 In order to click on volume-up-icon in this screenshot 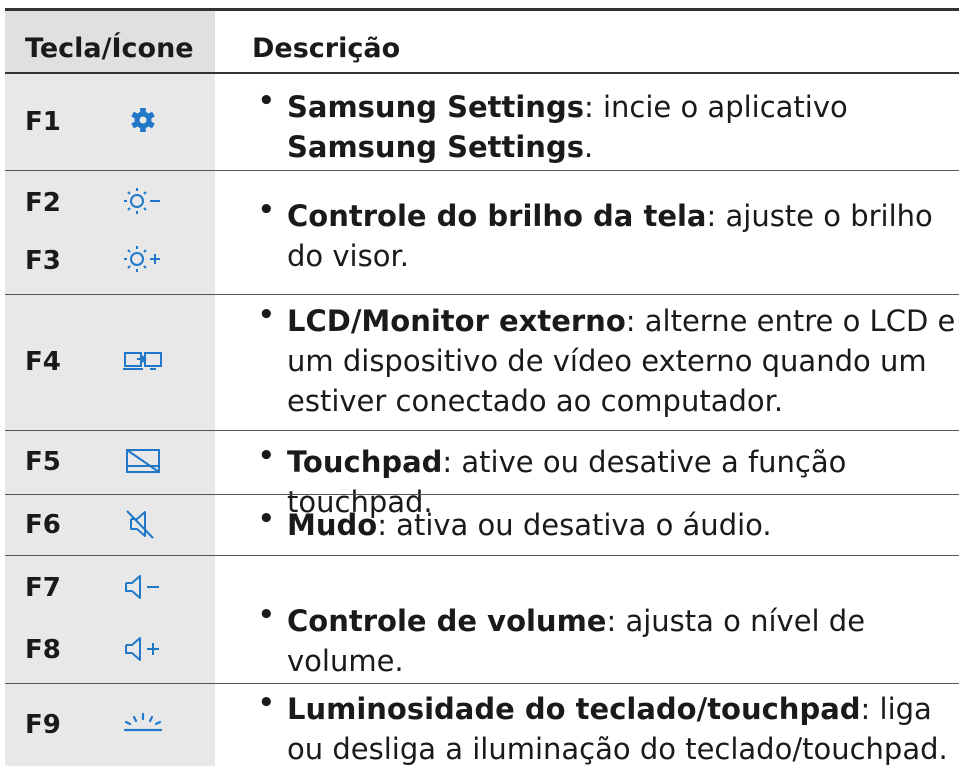, I will do `click(143, 649)`.